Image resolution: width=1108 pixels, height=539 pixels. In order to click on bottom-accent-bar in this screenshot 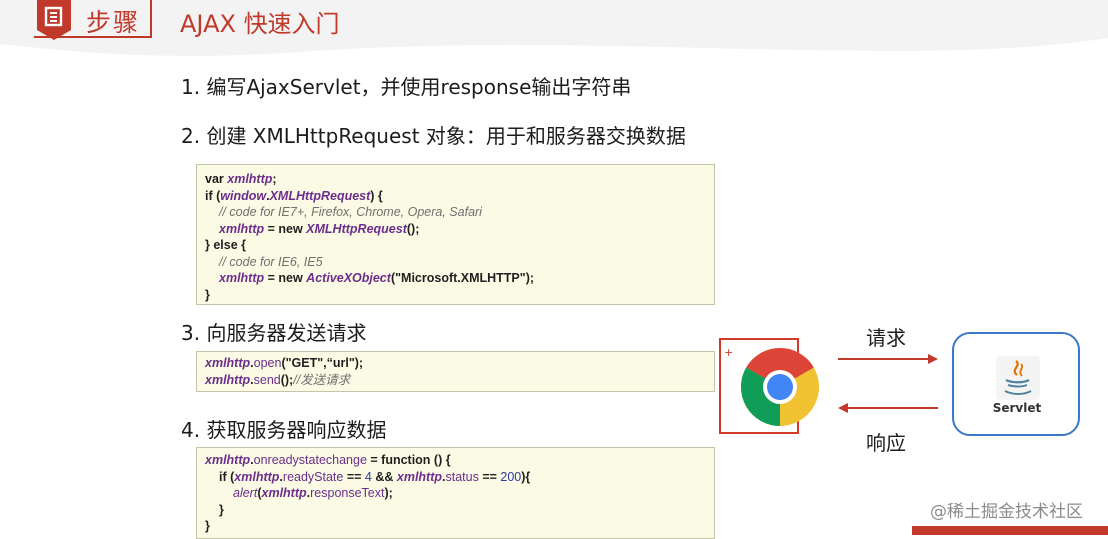, I will do `click(1010, 530)`.